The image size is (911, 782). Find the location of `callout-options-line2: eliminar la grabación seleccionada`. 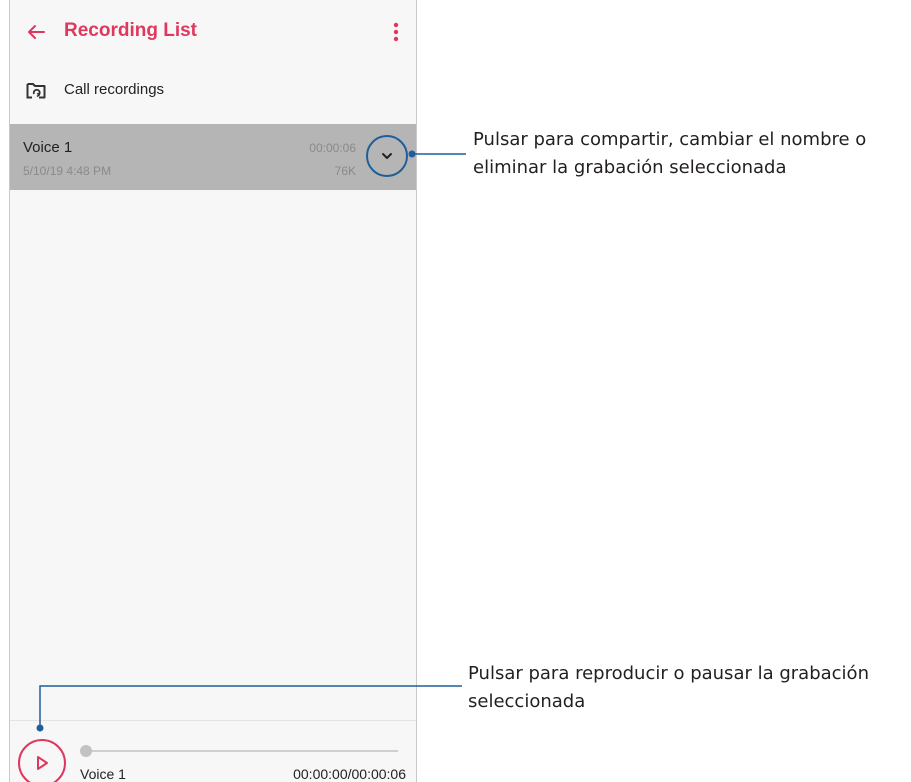

callout-options-line2: eliminar la grabación seleccionada is located at coordinates (630, 167).